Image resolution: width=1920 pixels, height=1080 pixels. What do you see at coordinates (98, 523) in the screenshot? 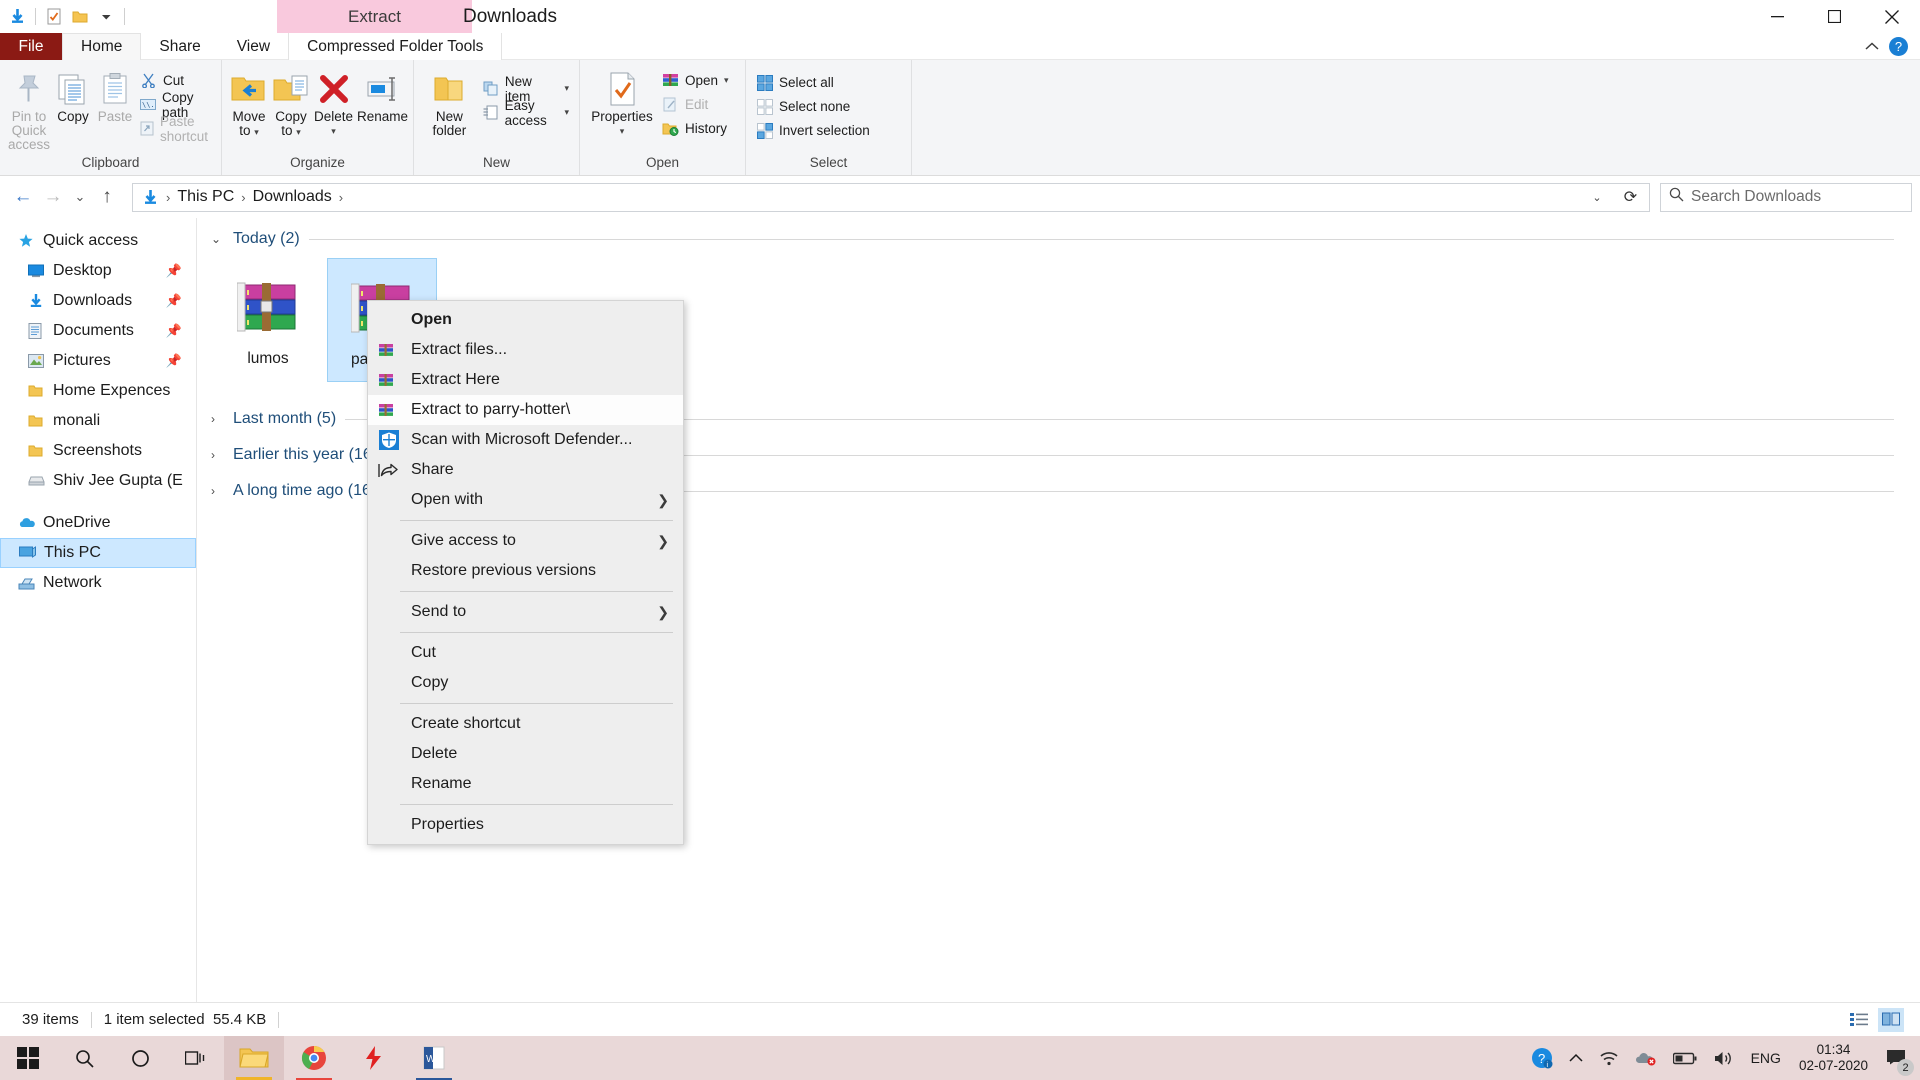
I see `sidebar-item-onedrive: OneDrive` at bounding box center [98, 523].